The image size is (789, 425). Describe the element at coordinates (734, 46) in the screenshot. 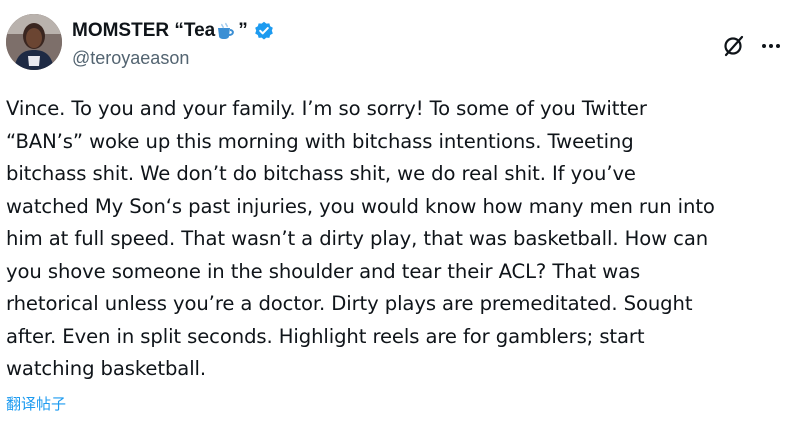

I see `grok-icon` at that location.